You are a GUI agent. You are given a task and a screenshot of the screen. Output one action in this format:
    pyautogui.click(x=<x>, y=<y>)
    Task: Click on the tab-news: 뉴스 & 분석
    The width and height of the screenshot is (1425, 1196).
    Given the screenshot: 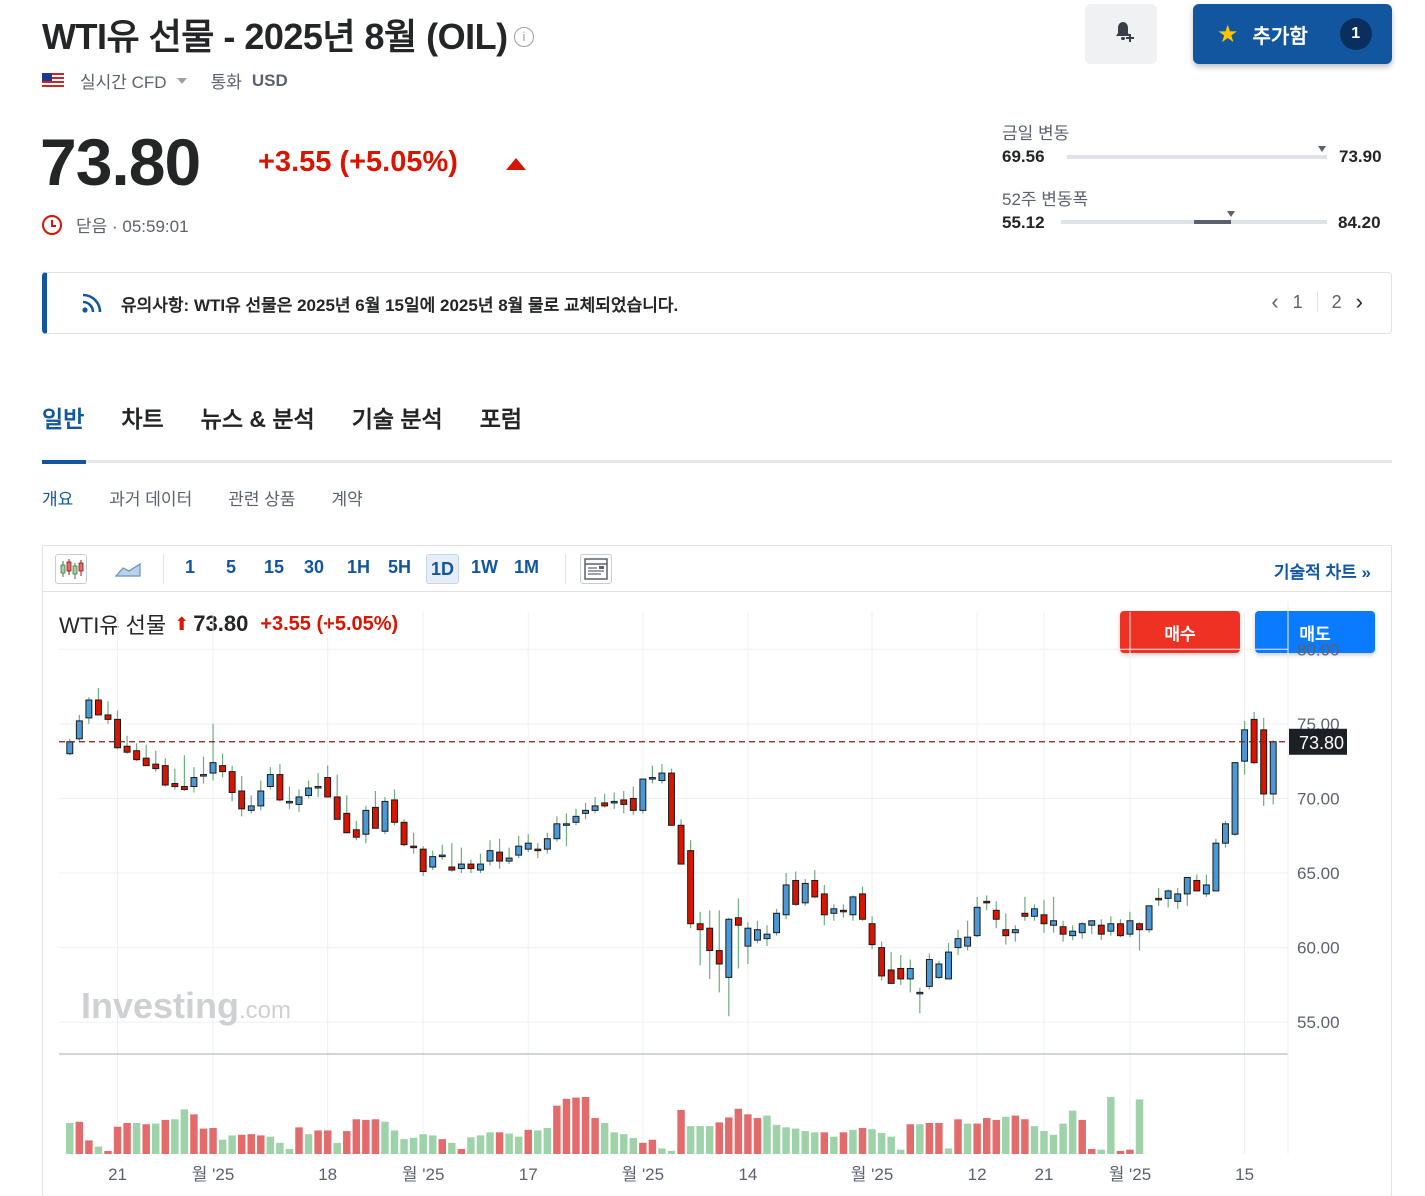 What is the action you would take?
    pyautogui.click(x=258, y=417)
    